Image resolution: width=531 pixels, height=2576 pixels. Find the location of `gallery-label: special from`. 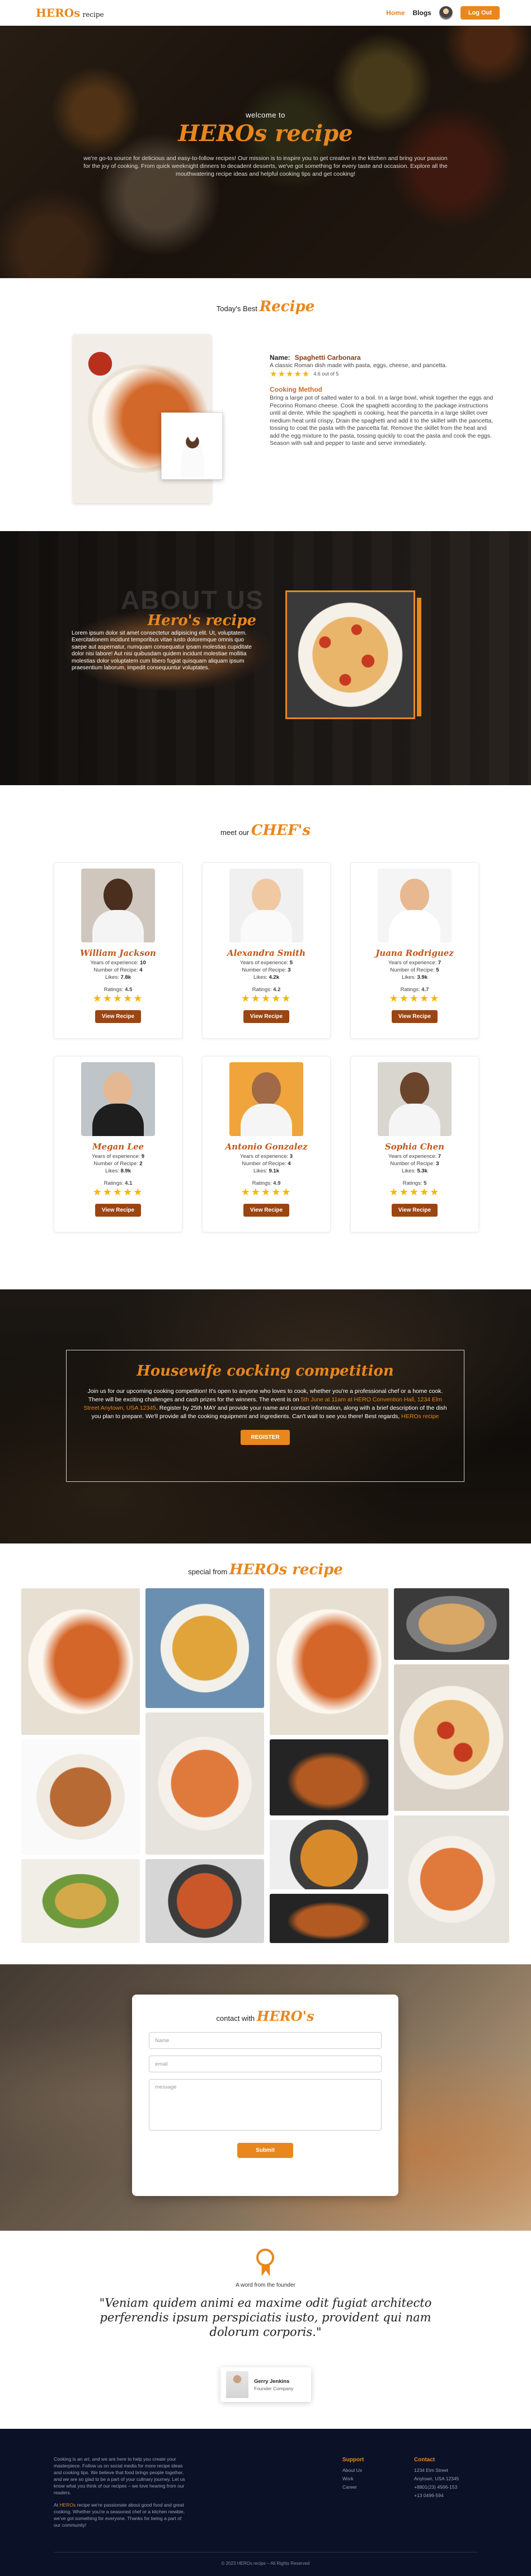

gallery-label: special from is located at coordinates (208, 1572).